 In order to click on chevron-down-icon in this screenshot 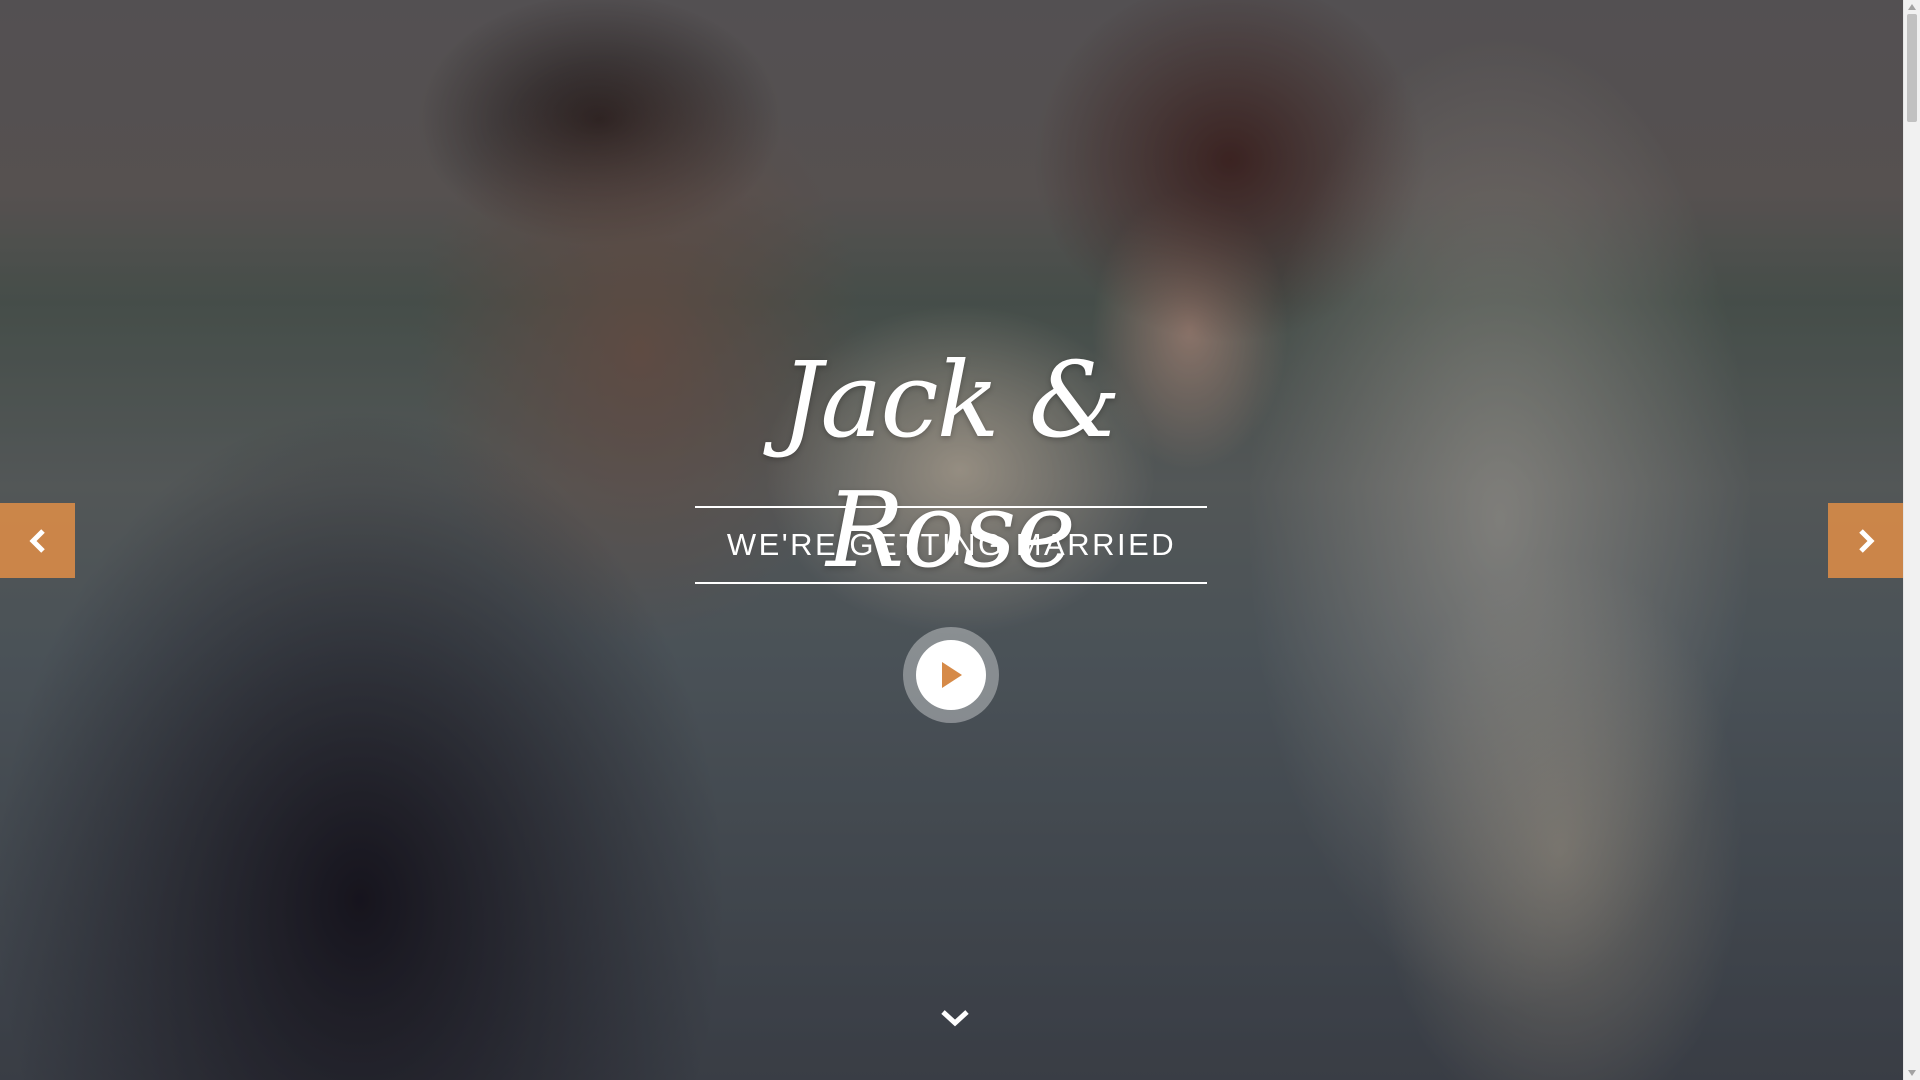, I will do `click(955, 1018)`.